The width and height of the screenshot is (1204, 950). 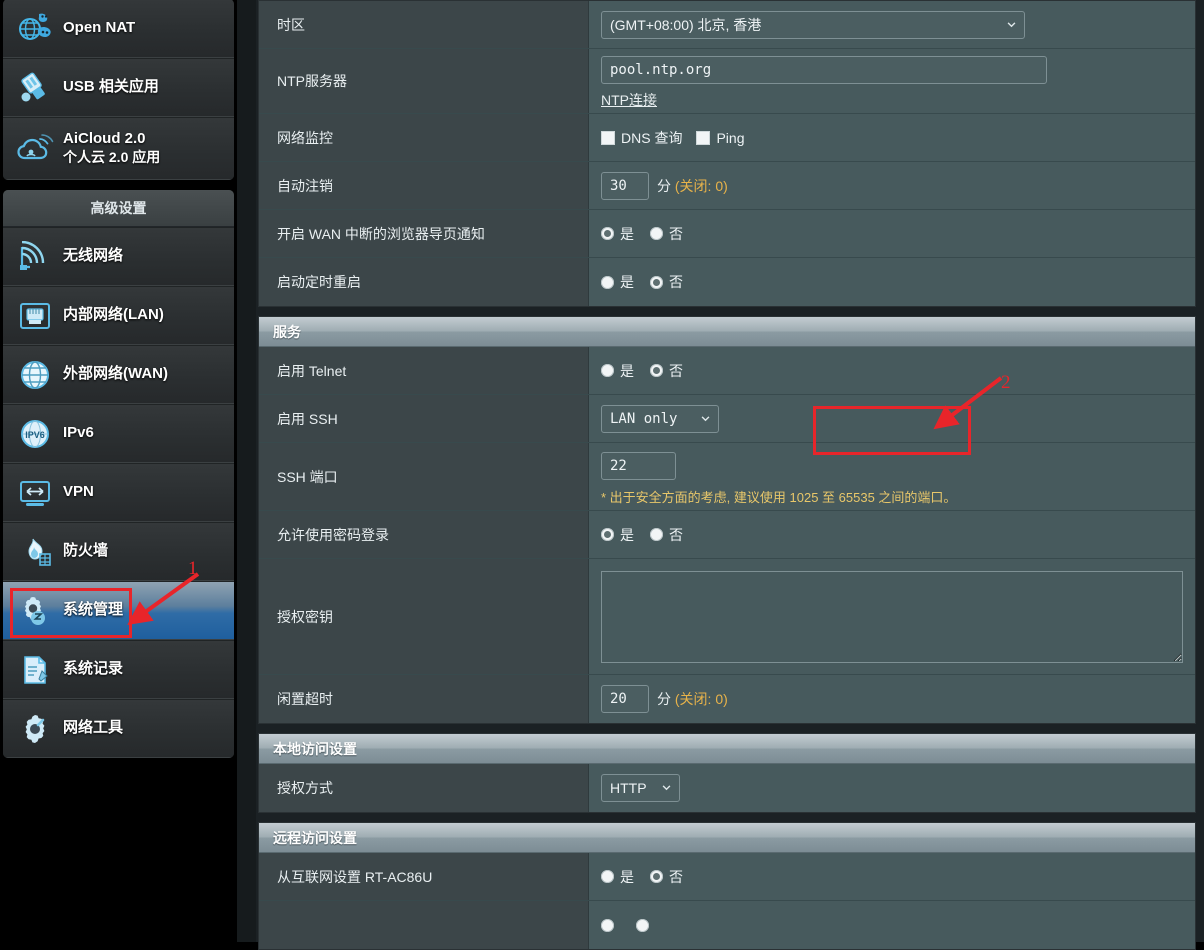 I want to click on sidebar-item-lan: 内部网络(LAN), so click(x=118, y=315).